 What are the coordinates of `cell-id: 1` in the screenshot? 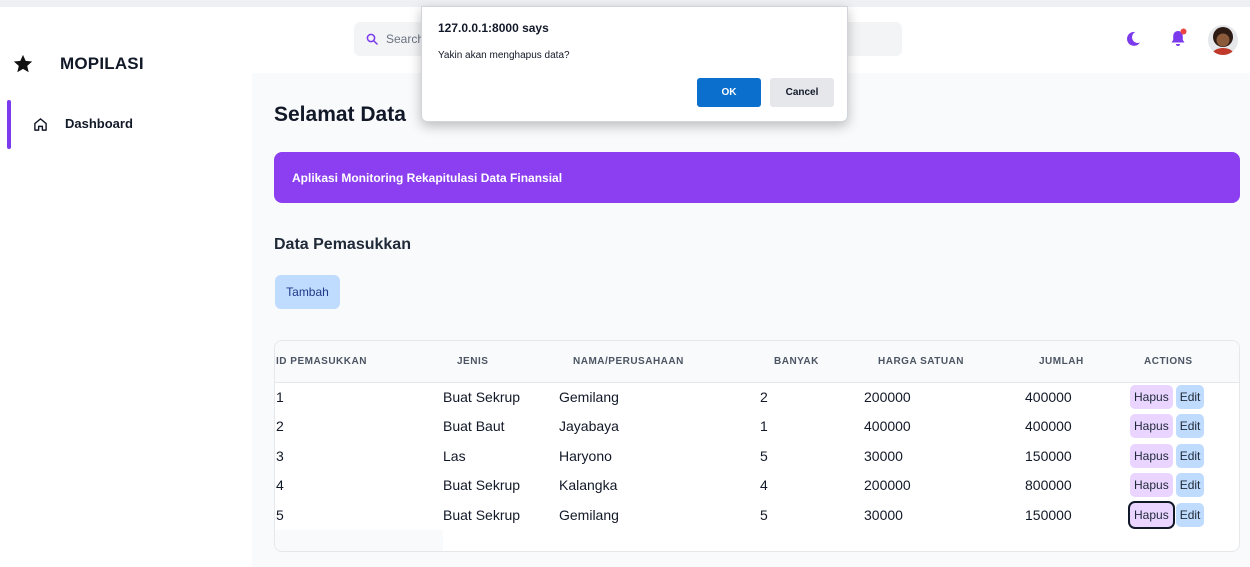 It's located at (280, 397).